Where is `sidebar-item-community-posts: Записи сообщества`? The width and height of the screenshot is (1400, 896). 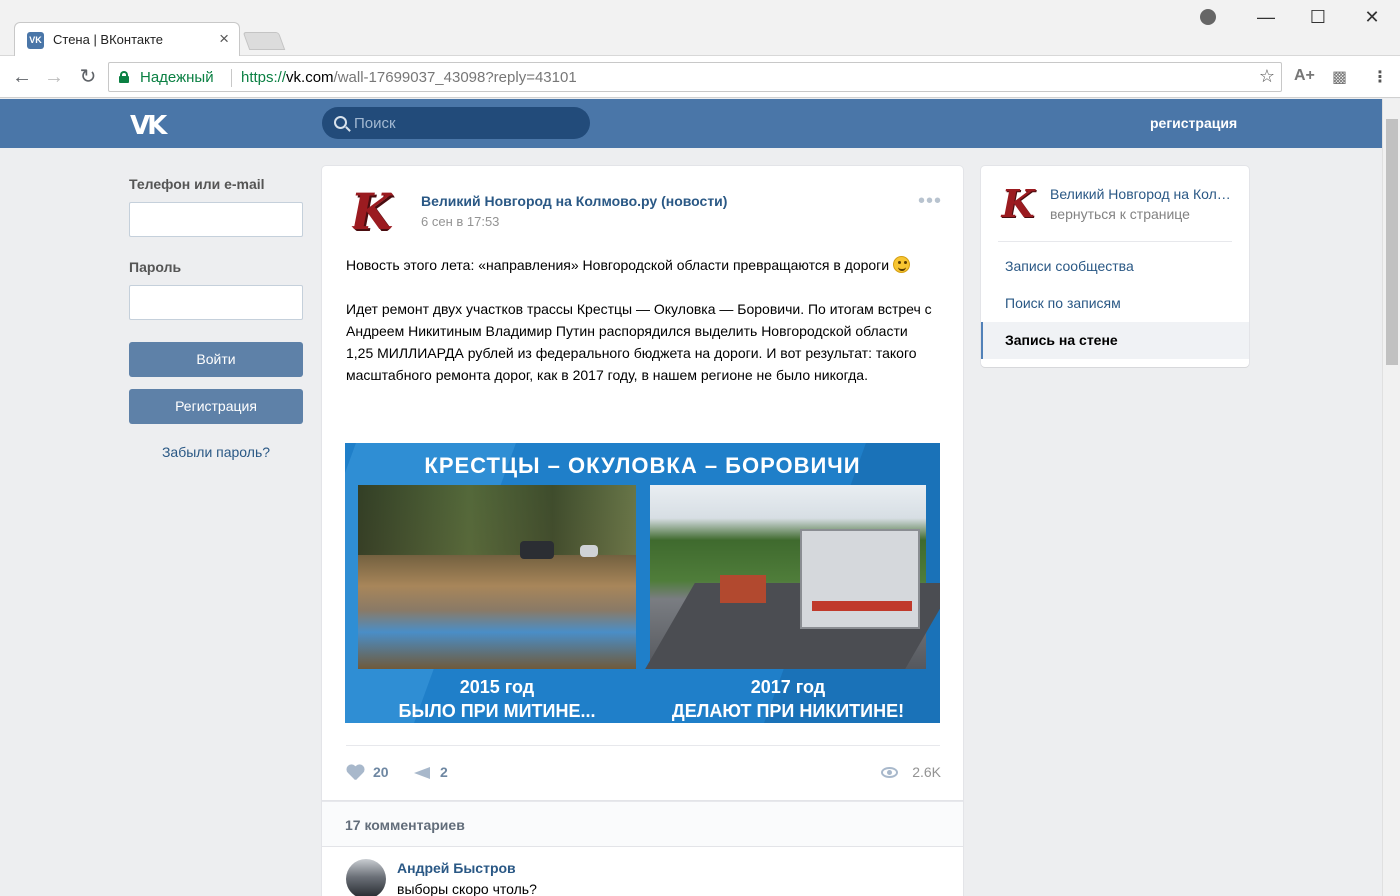
sidebar-item-community-posts: Записи сообщества is located at coordinates (1115, 266).